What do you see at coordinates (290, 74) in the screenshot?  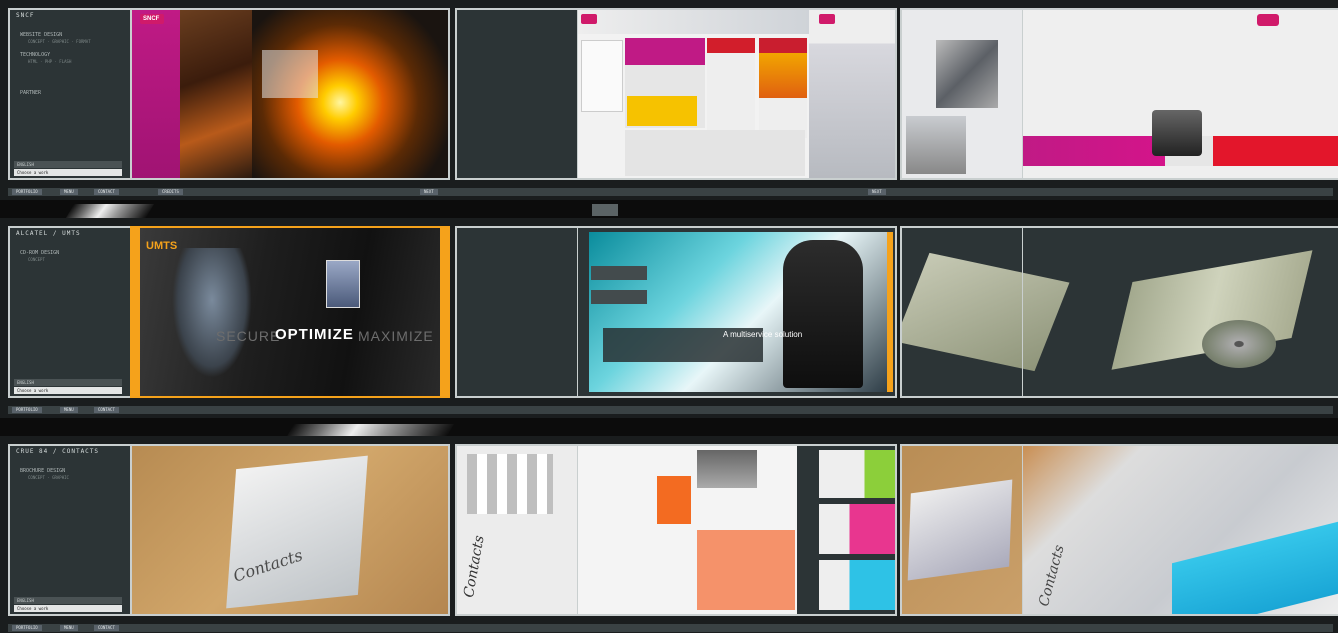 I see `overlay-text-box` at bounding box center [290, 74].